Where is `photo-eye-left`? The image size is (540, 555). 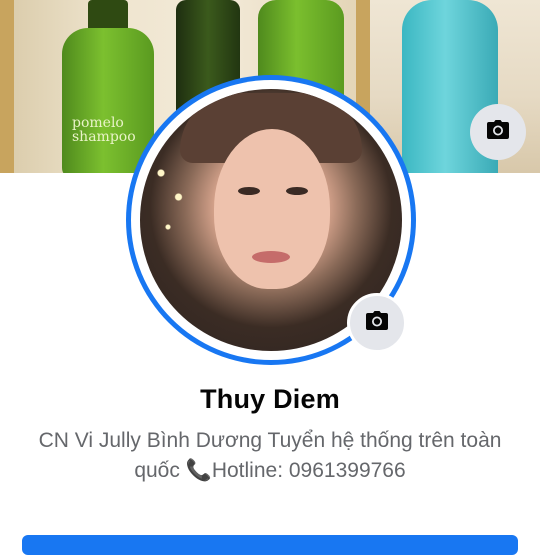
photo-eye-left is located at coordinates (249, 191).